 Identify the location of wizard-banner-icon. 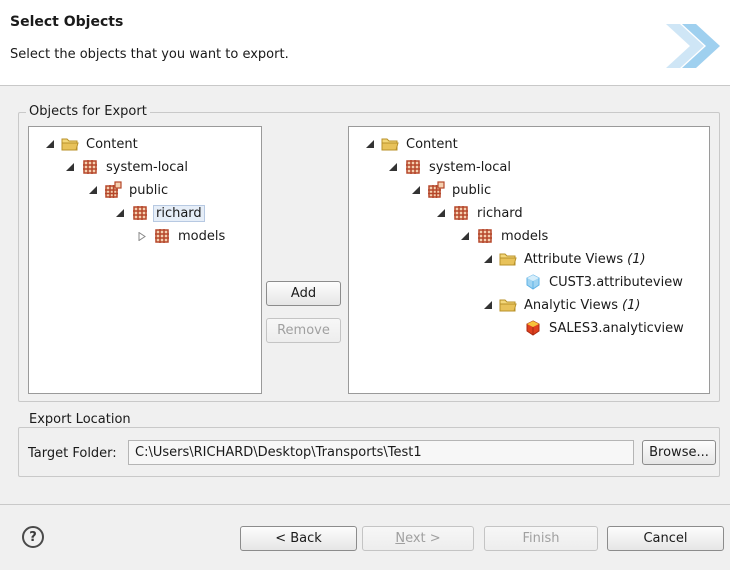
(693, 46).